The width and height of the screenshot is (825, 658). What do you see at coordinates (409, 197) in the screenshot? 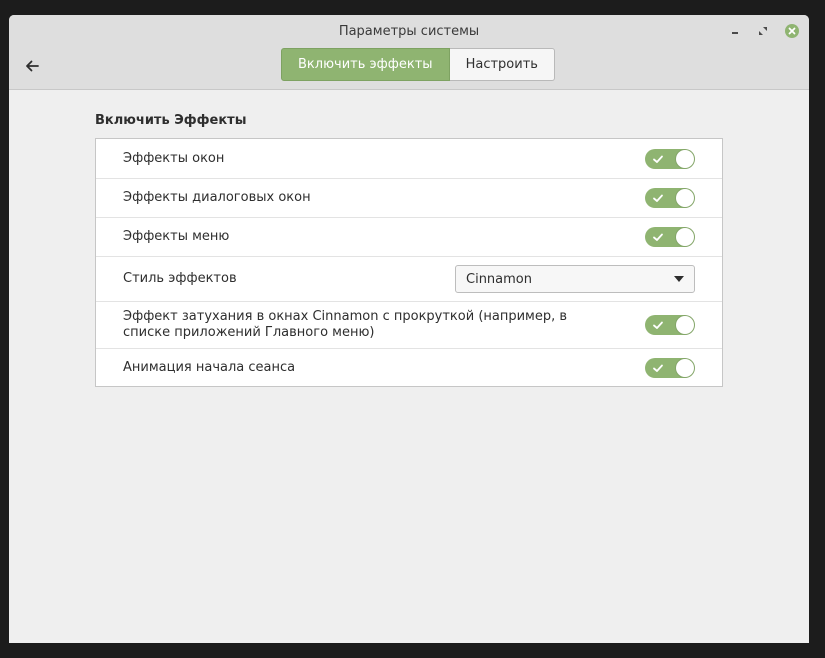
I see `setting-row-dialog-effects: Эффекты диалоговых окон` at bounding box center [409, 197].